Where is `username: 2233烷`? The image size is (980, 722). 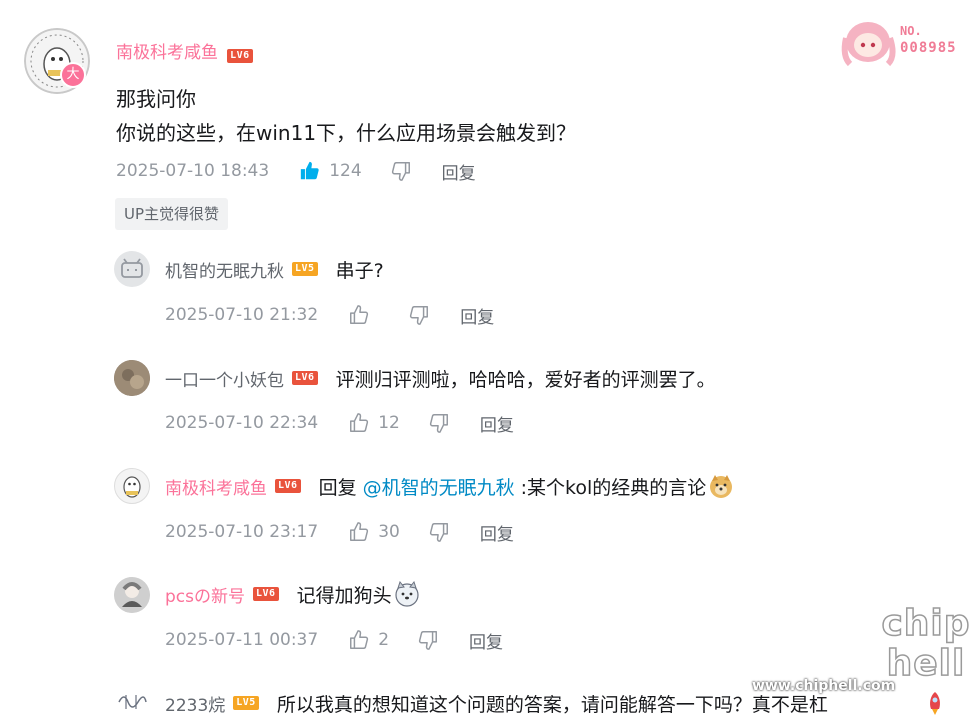
username: 2233烷 is located at coordinates (195, 703).